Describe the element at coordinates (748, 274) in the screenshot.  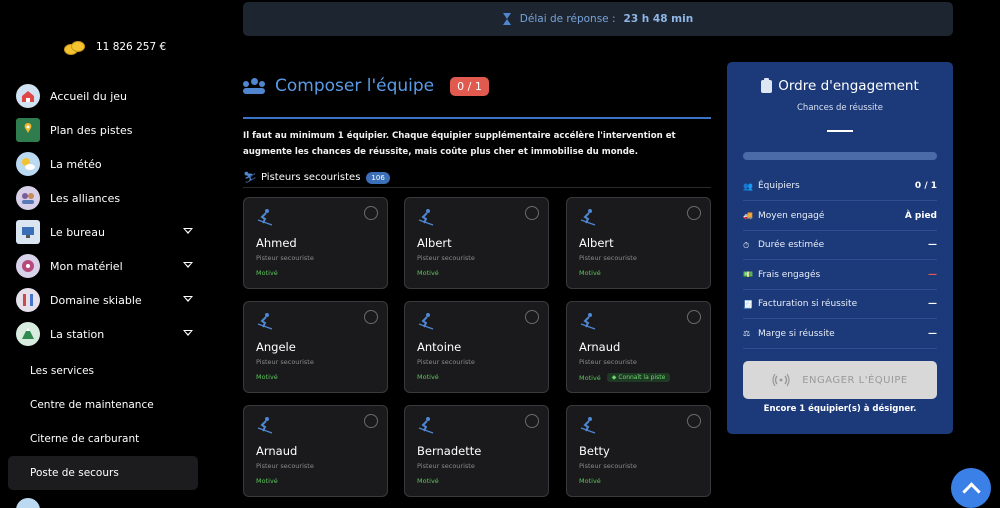
I see `money-icon: 💵` at that location.